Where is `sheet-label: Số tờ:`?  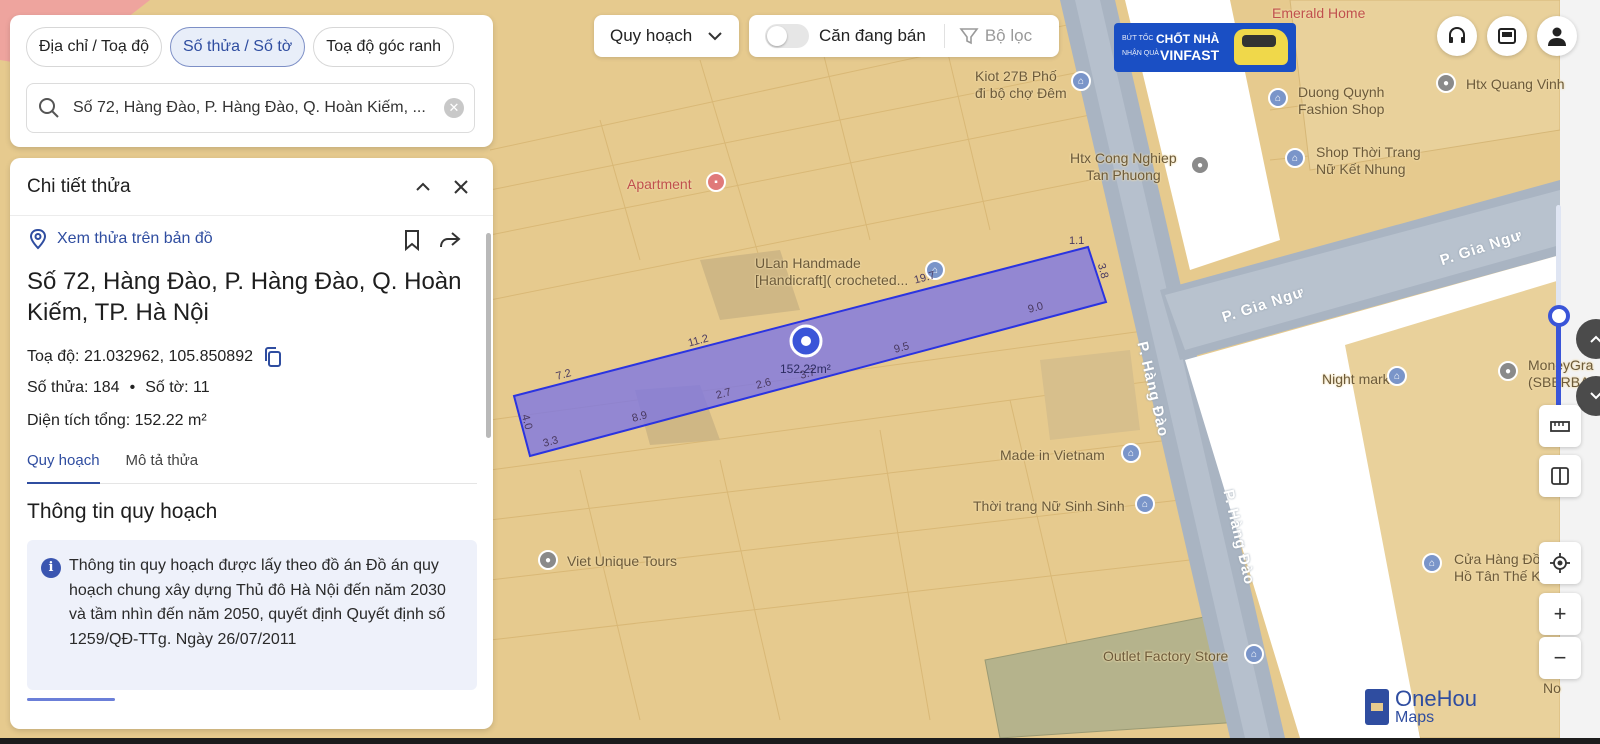 sheet-label: Số tờ: is located at coordinates (167, 387).